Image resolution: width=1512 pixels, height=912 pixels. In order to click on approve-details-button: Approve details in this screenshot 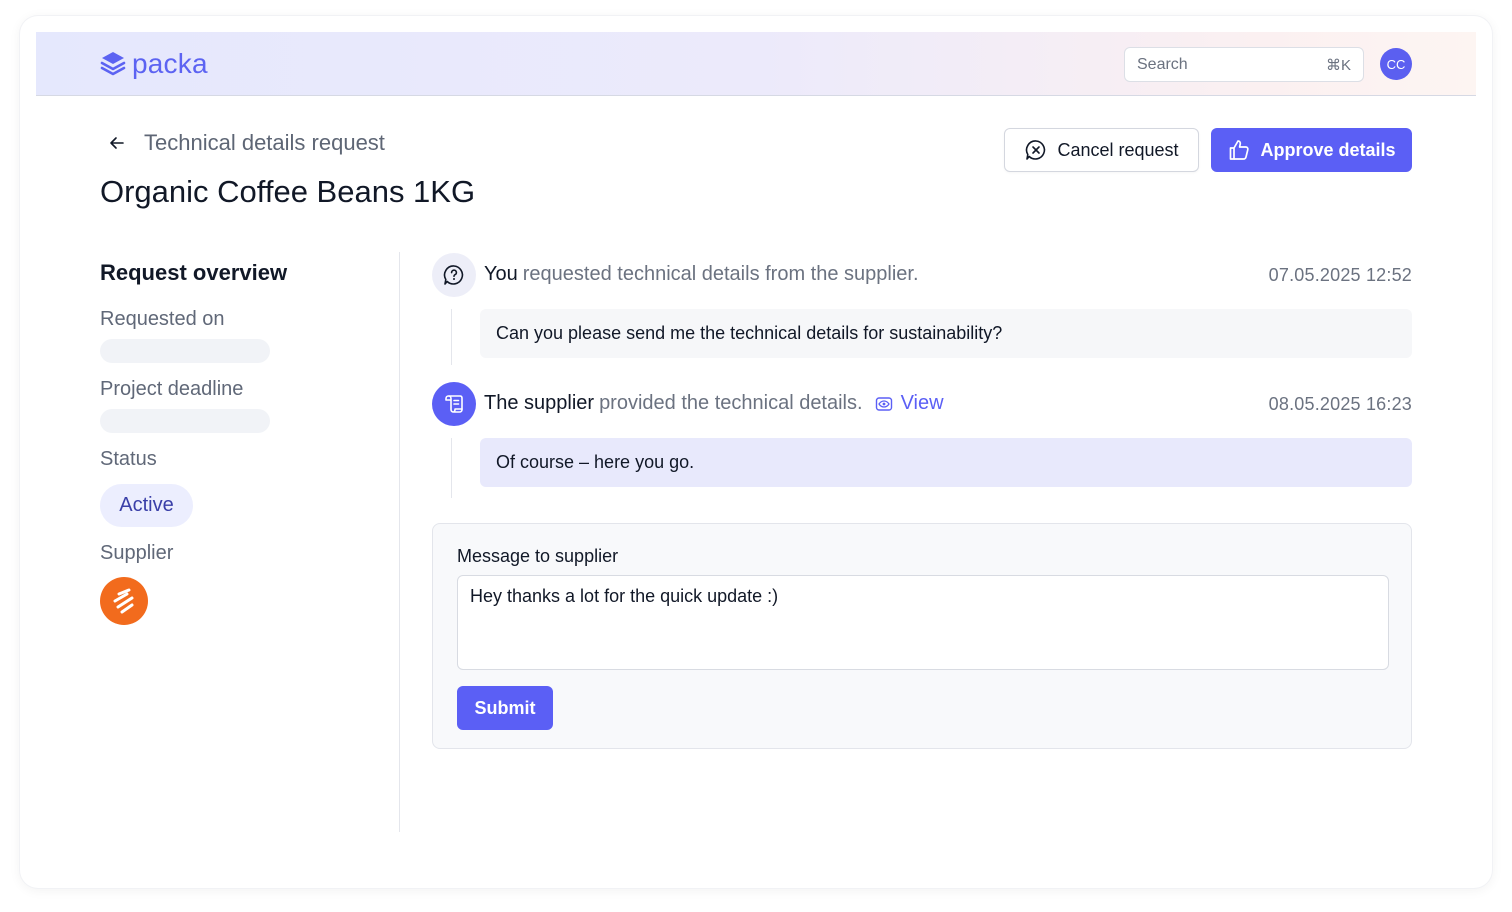, I will do `click(1311, 150)`.